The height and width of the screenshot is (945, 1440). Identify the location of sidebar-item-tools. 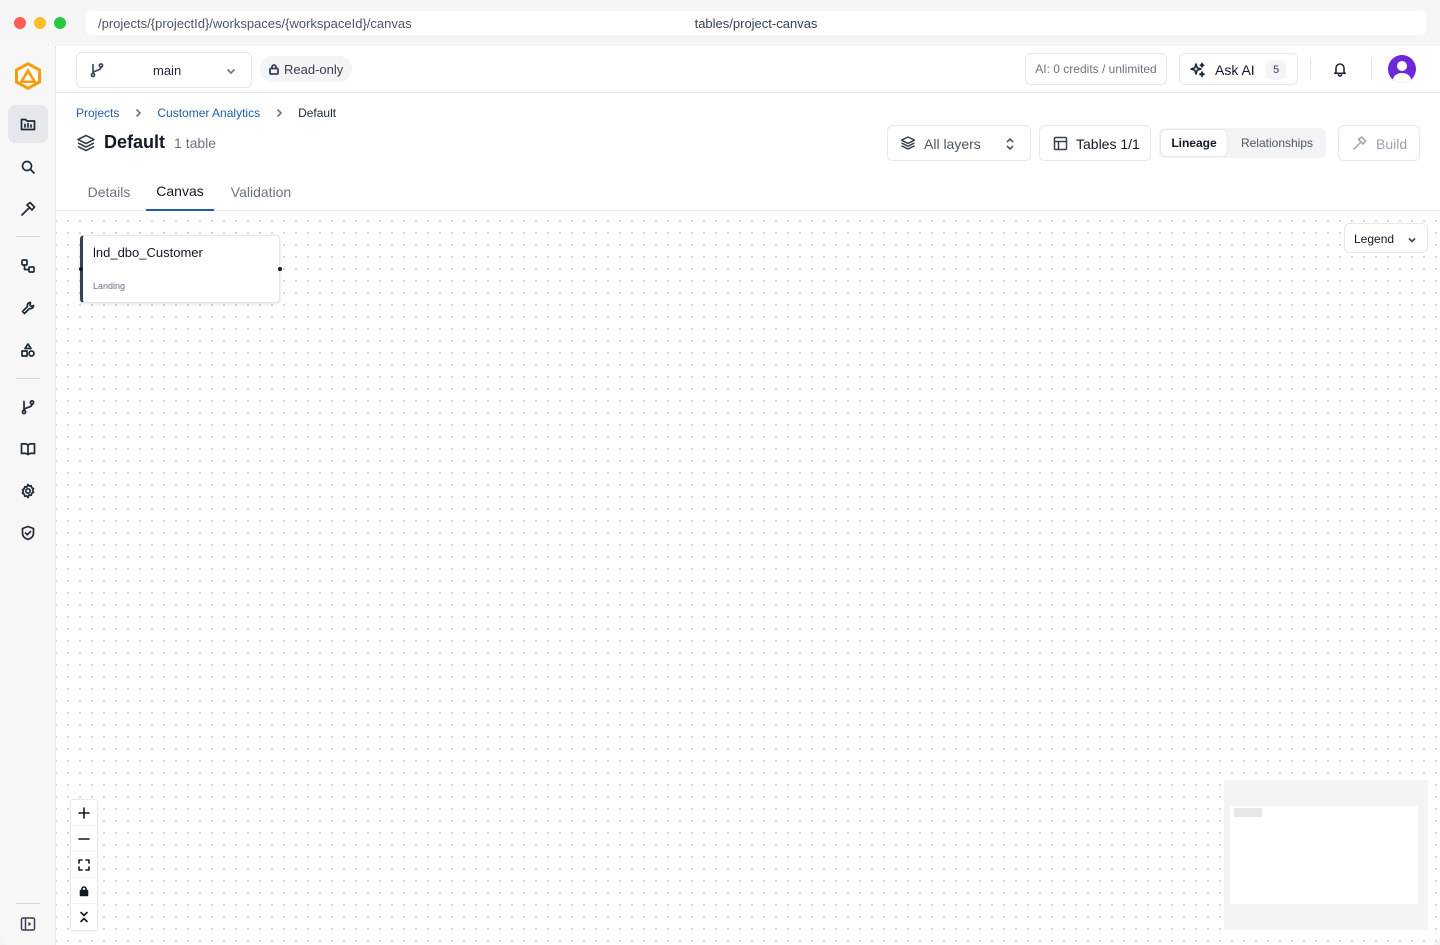
(28, 308).